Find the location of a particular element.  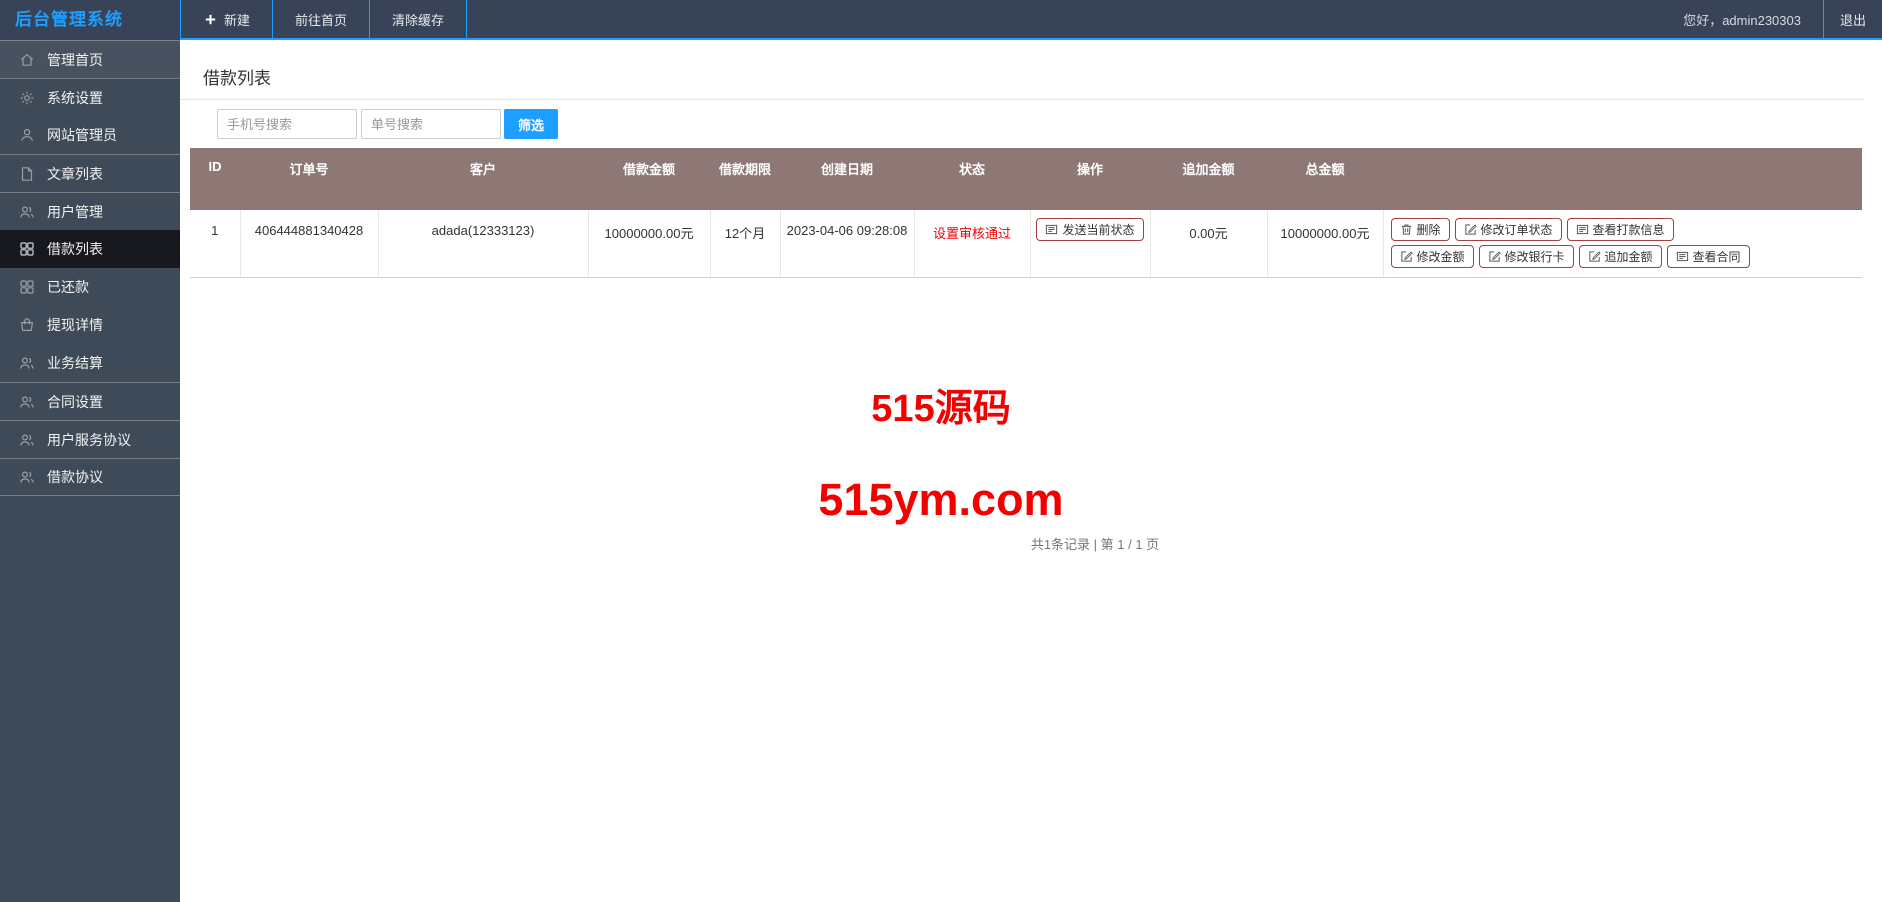

sidebar-item-label: 借款协议 is located at coordinates (75, 477).